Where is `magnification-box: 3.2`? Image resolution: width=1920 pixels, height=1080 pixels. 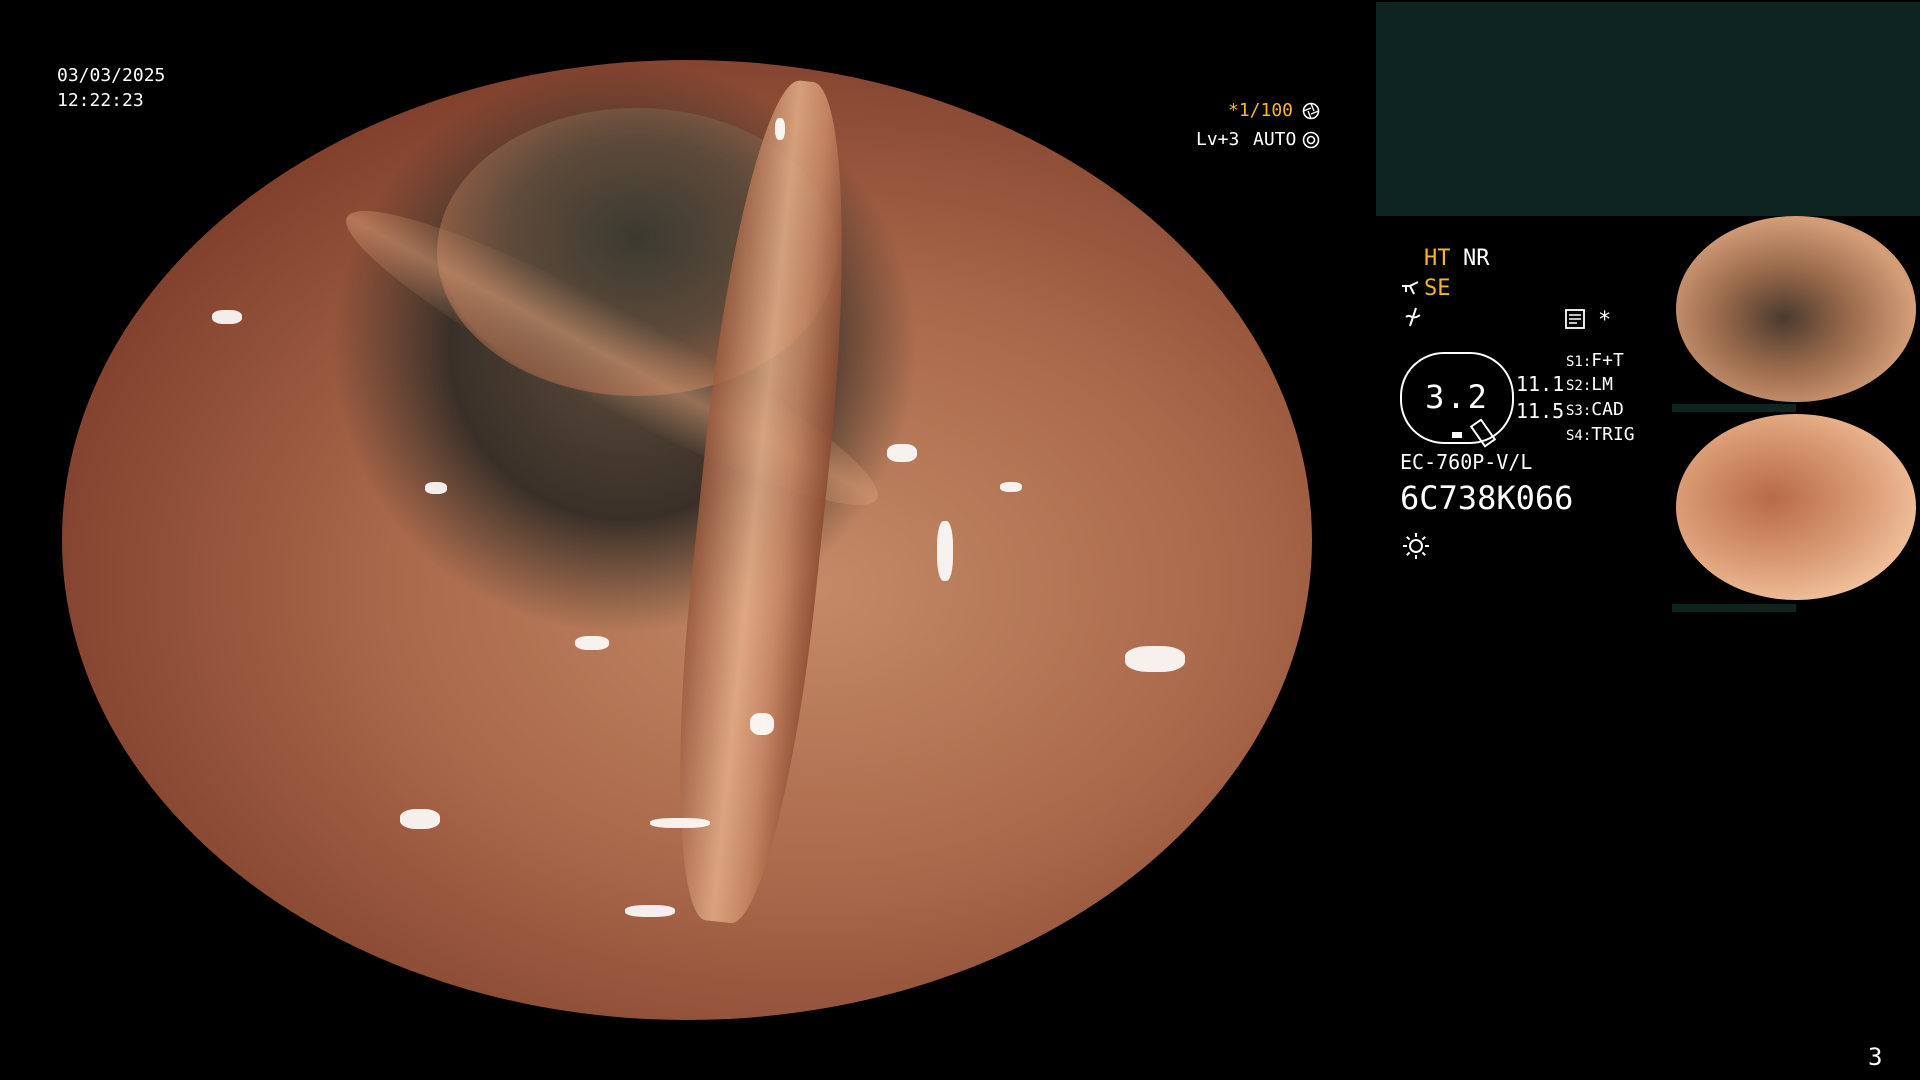 magnification-box: 3.2 is located at coordinates (1457, 400).